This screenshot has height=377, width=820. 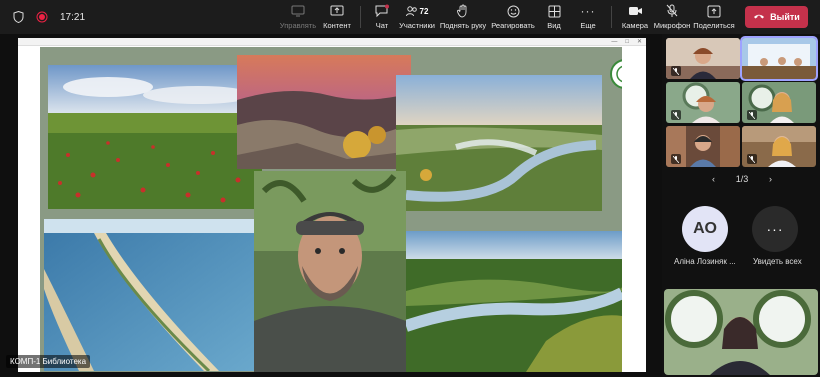 I want to click on chat-label: Чат, so click(x=382, y=25).